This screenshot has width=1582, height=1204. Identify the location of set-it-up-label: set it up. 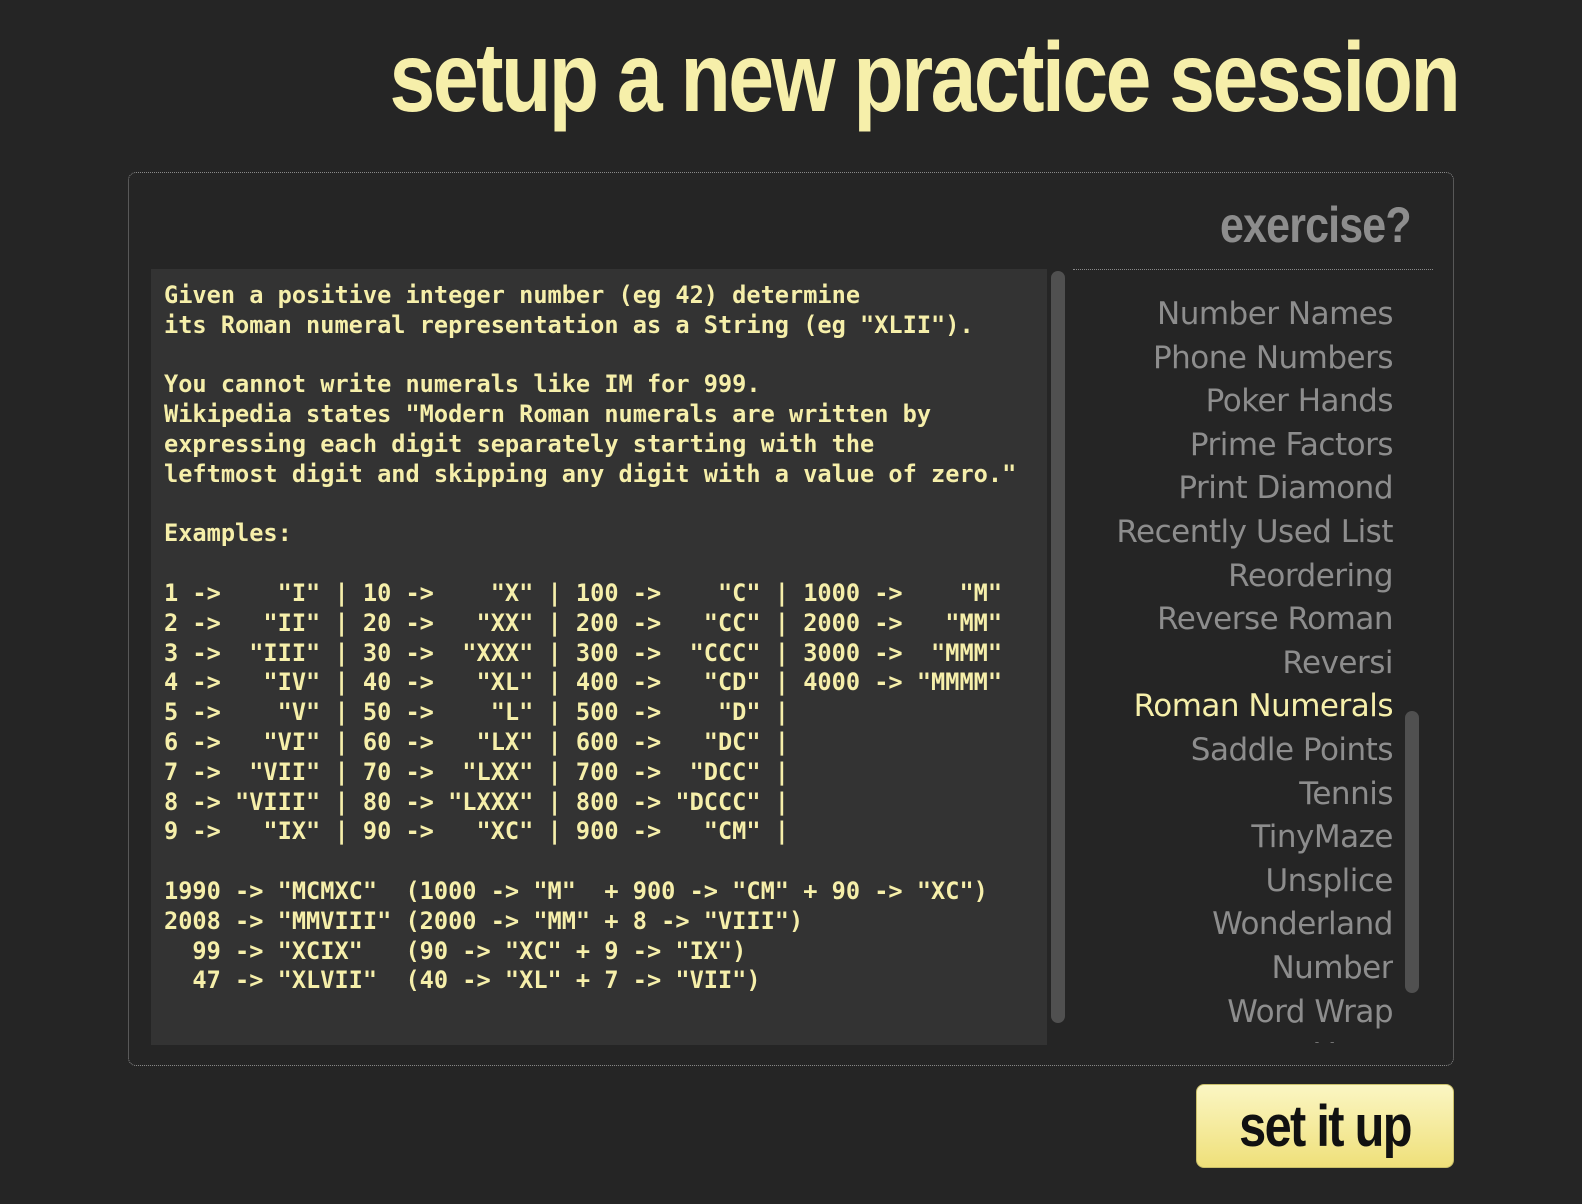
(1325, 1126).